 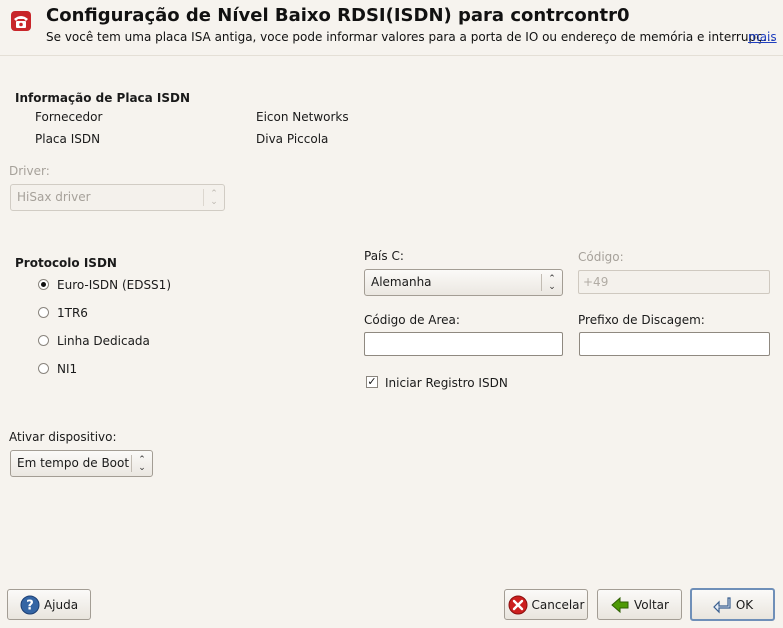 I want to click on area-code-field, so click(x=463, y=344).